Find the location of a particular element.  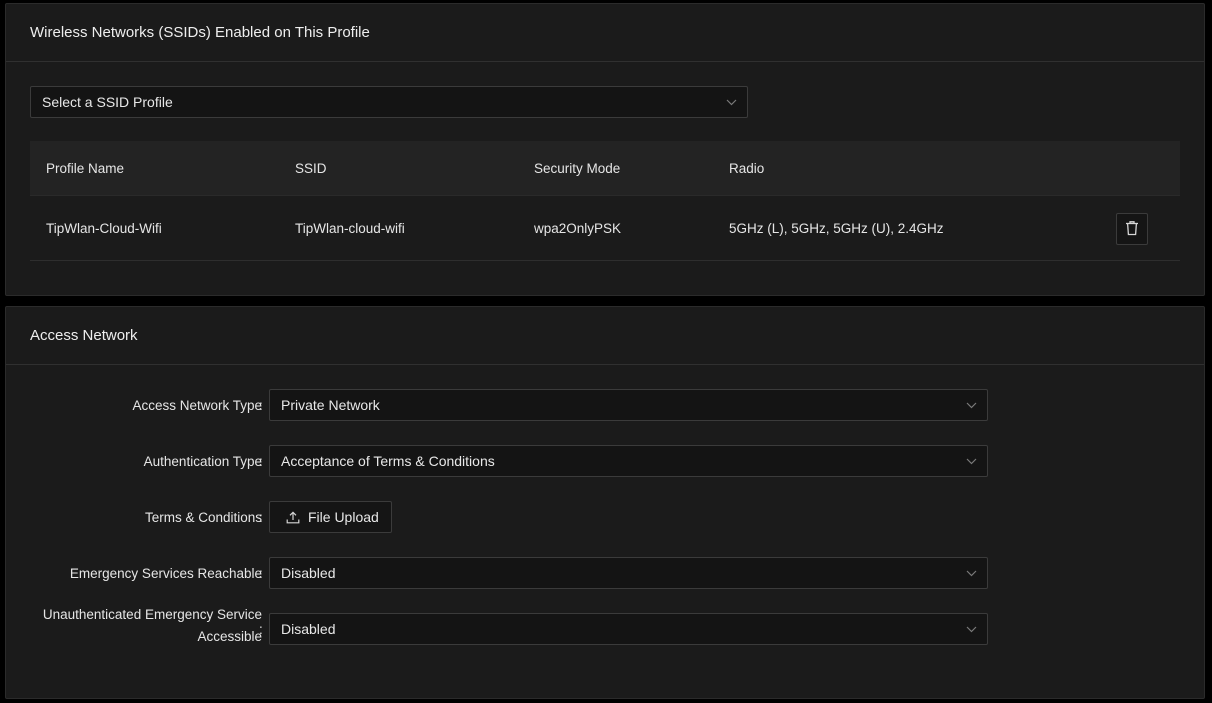

cell-ssid: TipWlan-cloud-wifi is located at coordinates (350, 228).